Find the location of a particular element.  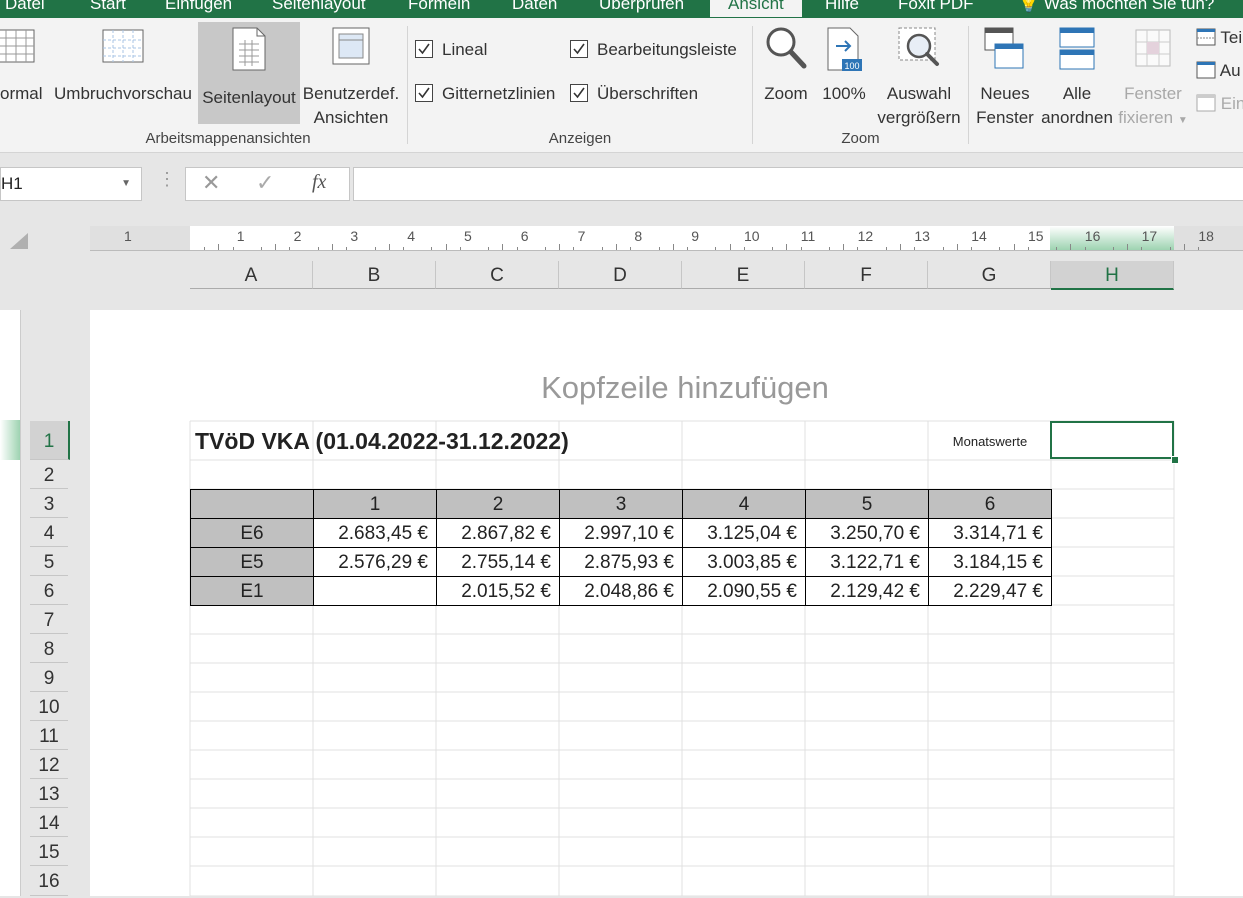

arrange-all-label-2: anordnen is located at coordinates (1077, 117).